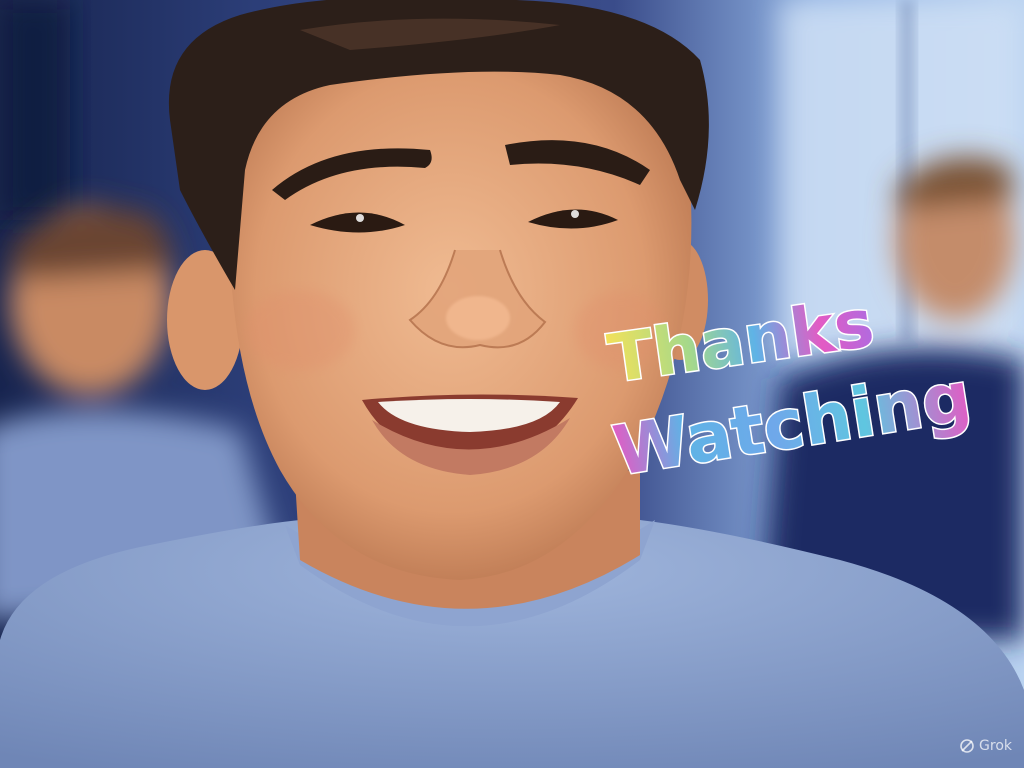 The height and width of the screenshot is (768, 1024). I want to click on right-cheek, so click(620, 330).